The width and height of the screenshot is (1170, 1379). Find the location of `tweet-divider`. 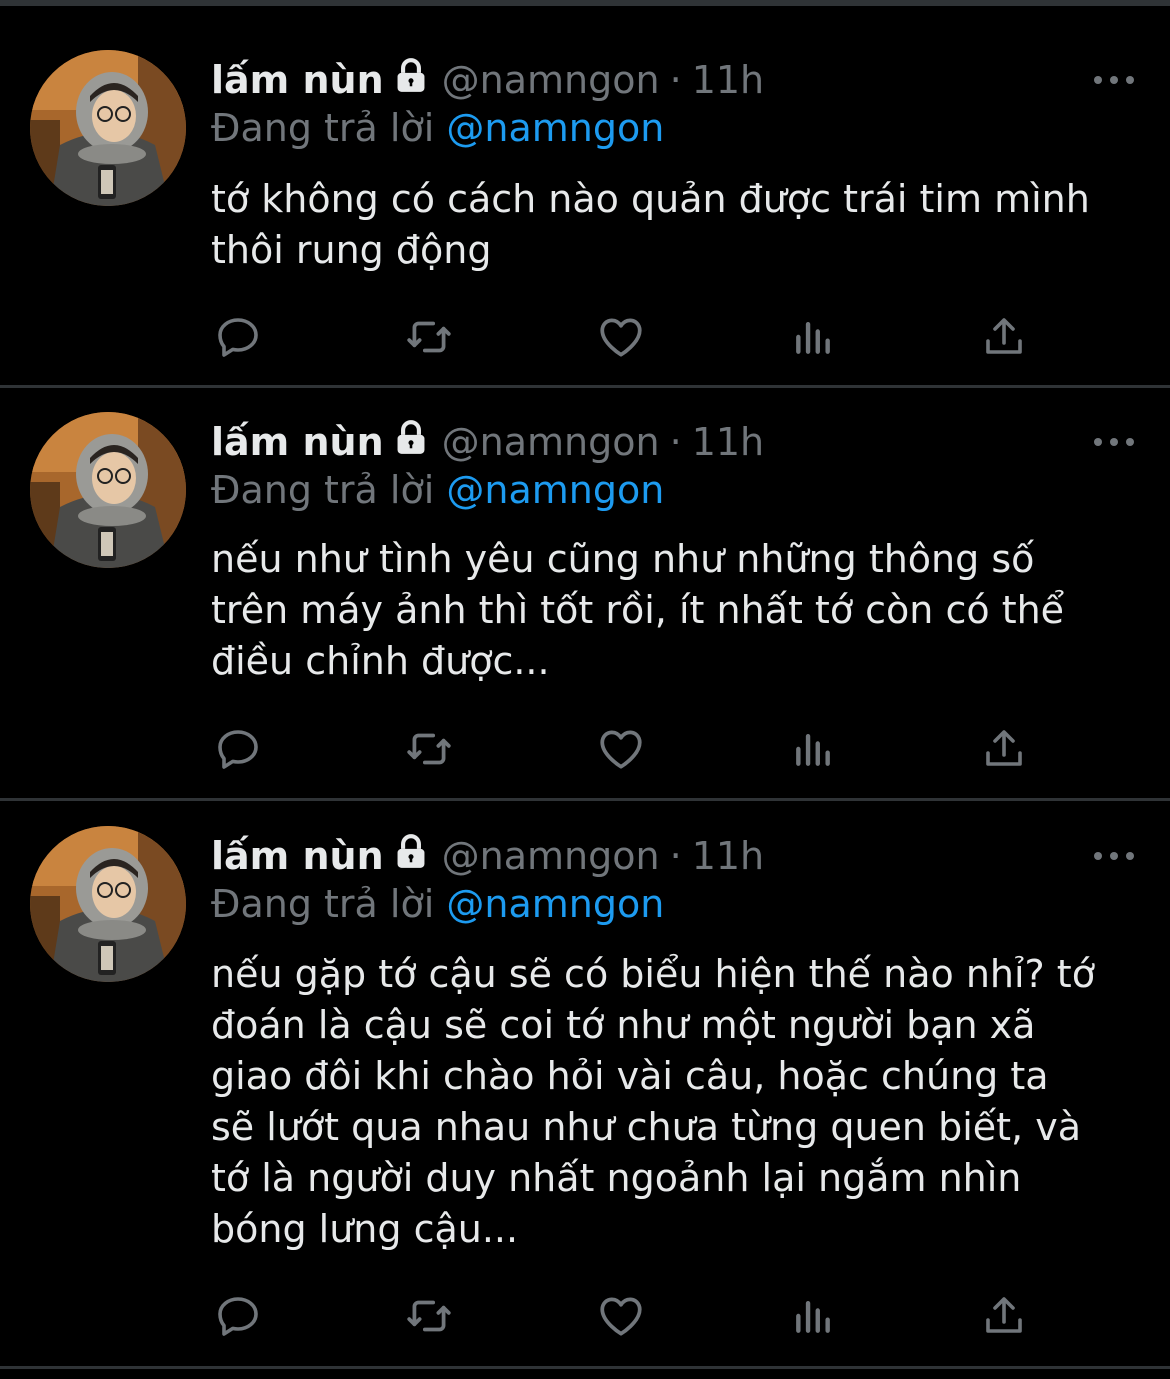

tweet-divider is located at coordinates (585, 1367).